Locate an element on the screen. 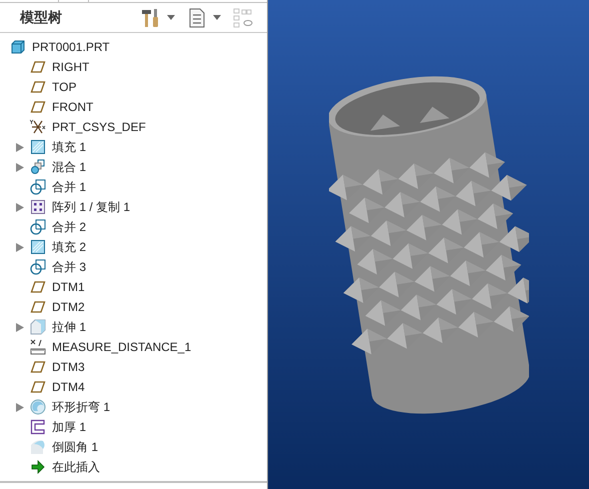 This screenshot has height=489, width=589. tree-item: DTM1 is located at coordinates (68, 287).